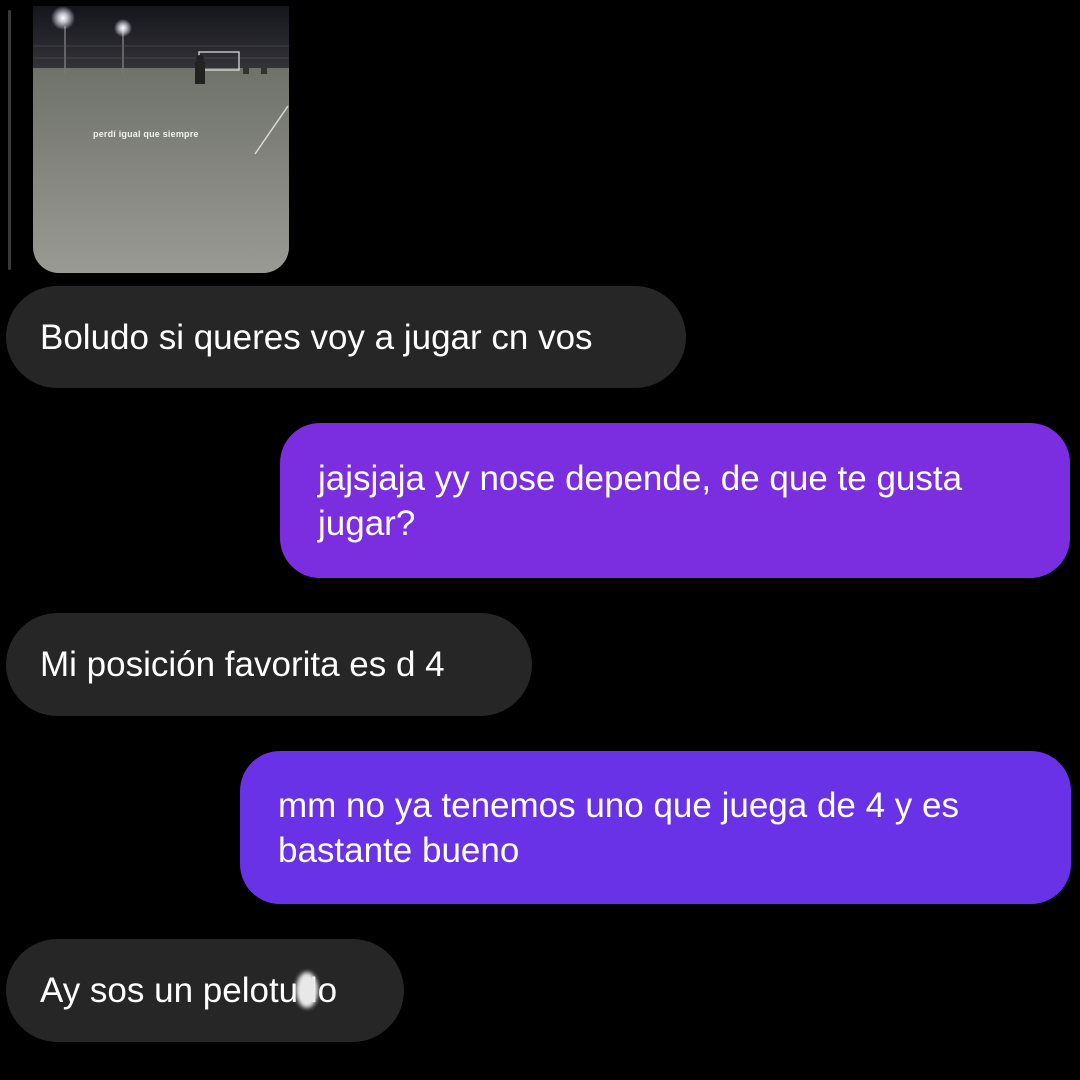  What do you see at coordinates (242, 664) in the screenshot?
I see `message-text: Mi posición favorita es d 4` at bounding box center [242, 664].